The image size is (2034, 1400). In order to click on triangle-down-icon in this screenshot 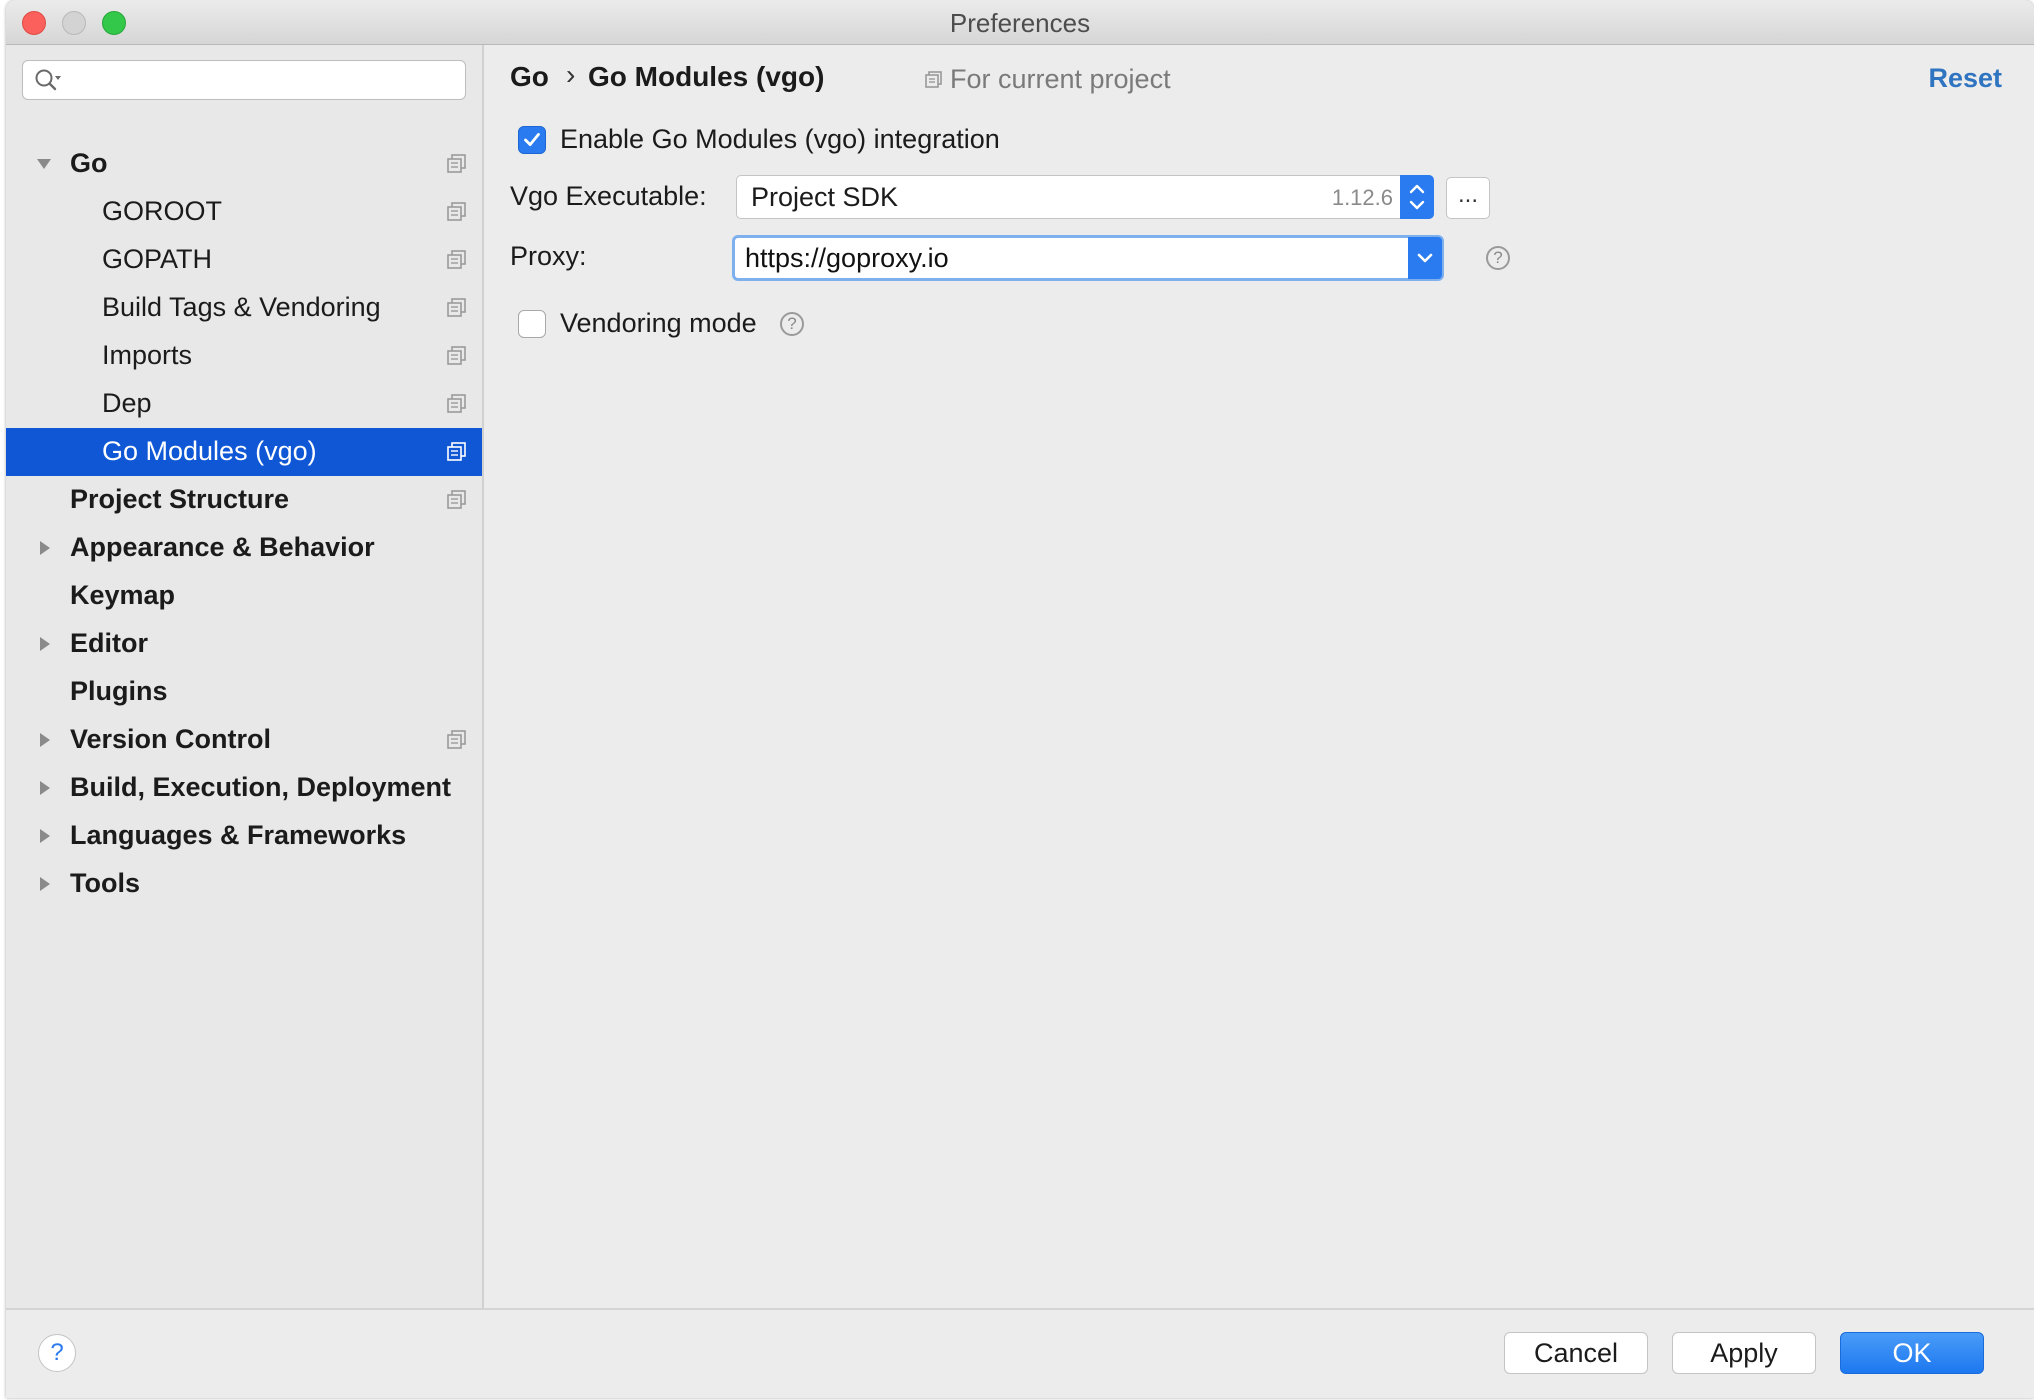, I will do `click(44, 164)`.